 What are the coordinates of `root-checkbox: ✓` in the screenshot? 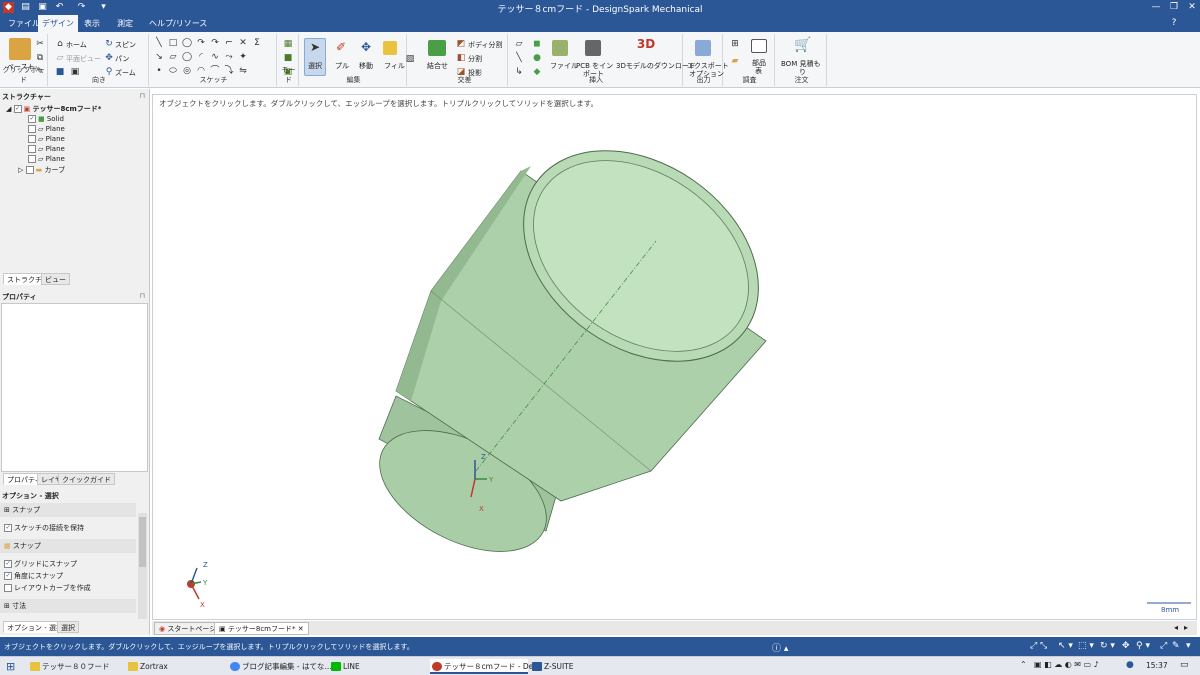 It's located at (17, 109).